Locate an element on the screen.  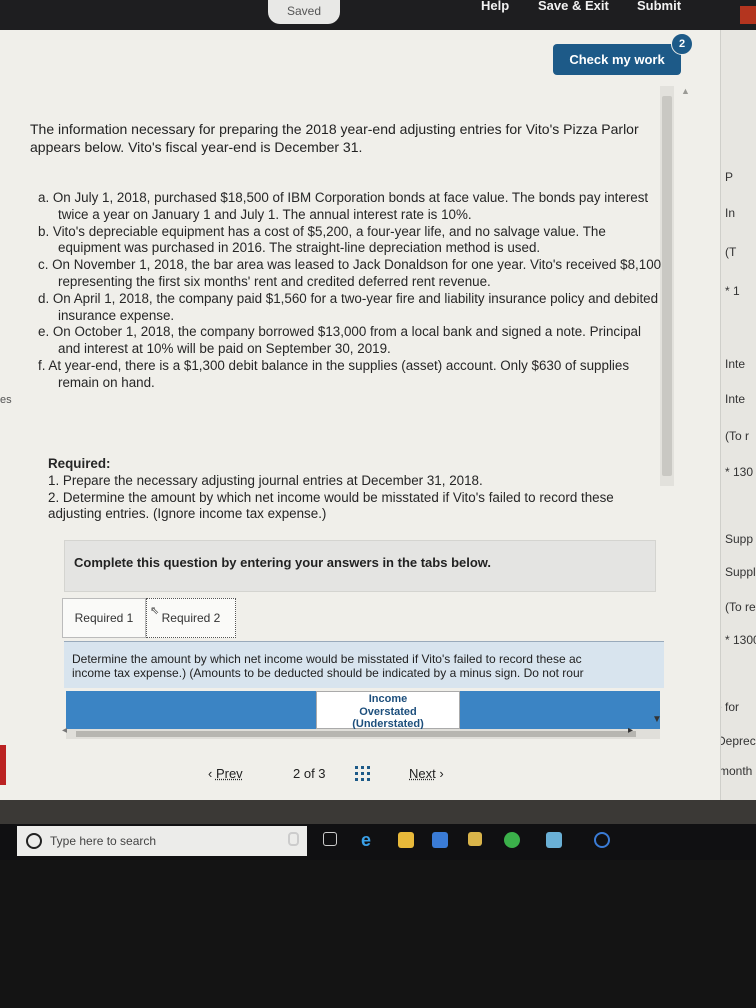
scroll-right-icon: ▸ is located at coordinates (630, 730).